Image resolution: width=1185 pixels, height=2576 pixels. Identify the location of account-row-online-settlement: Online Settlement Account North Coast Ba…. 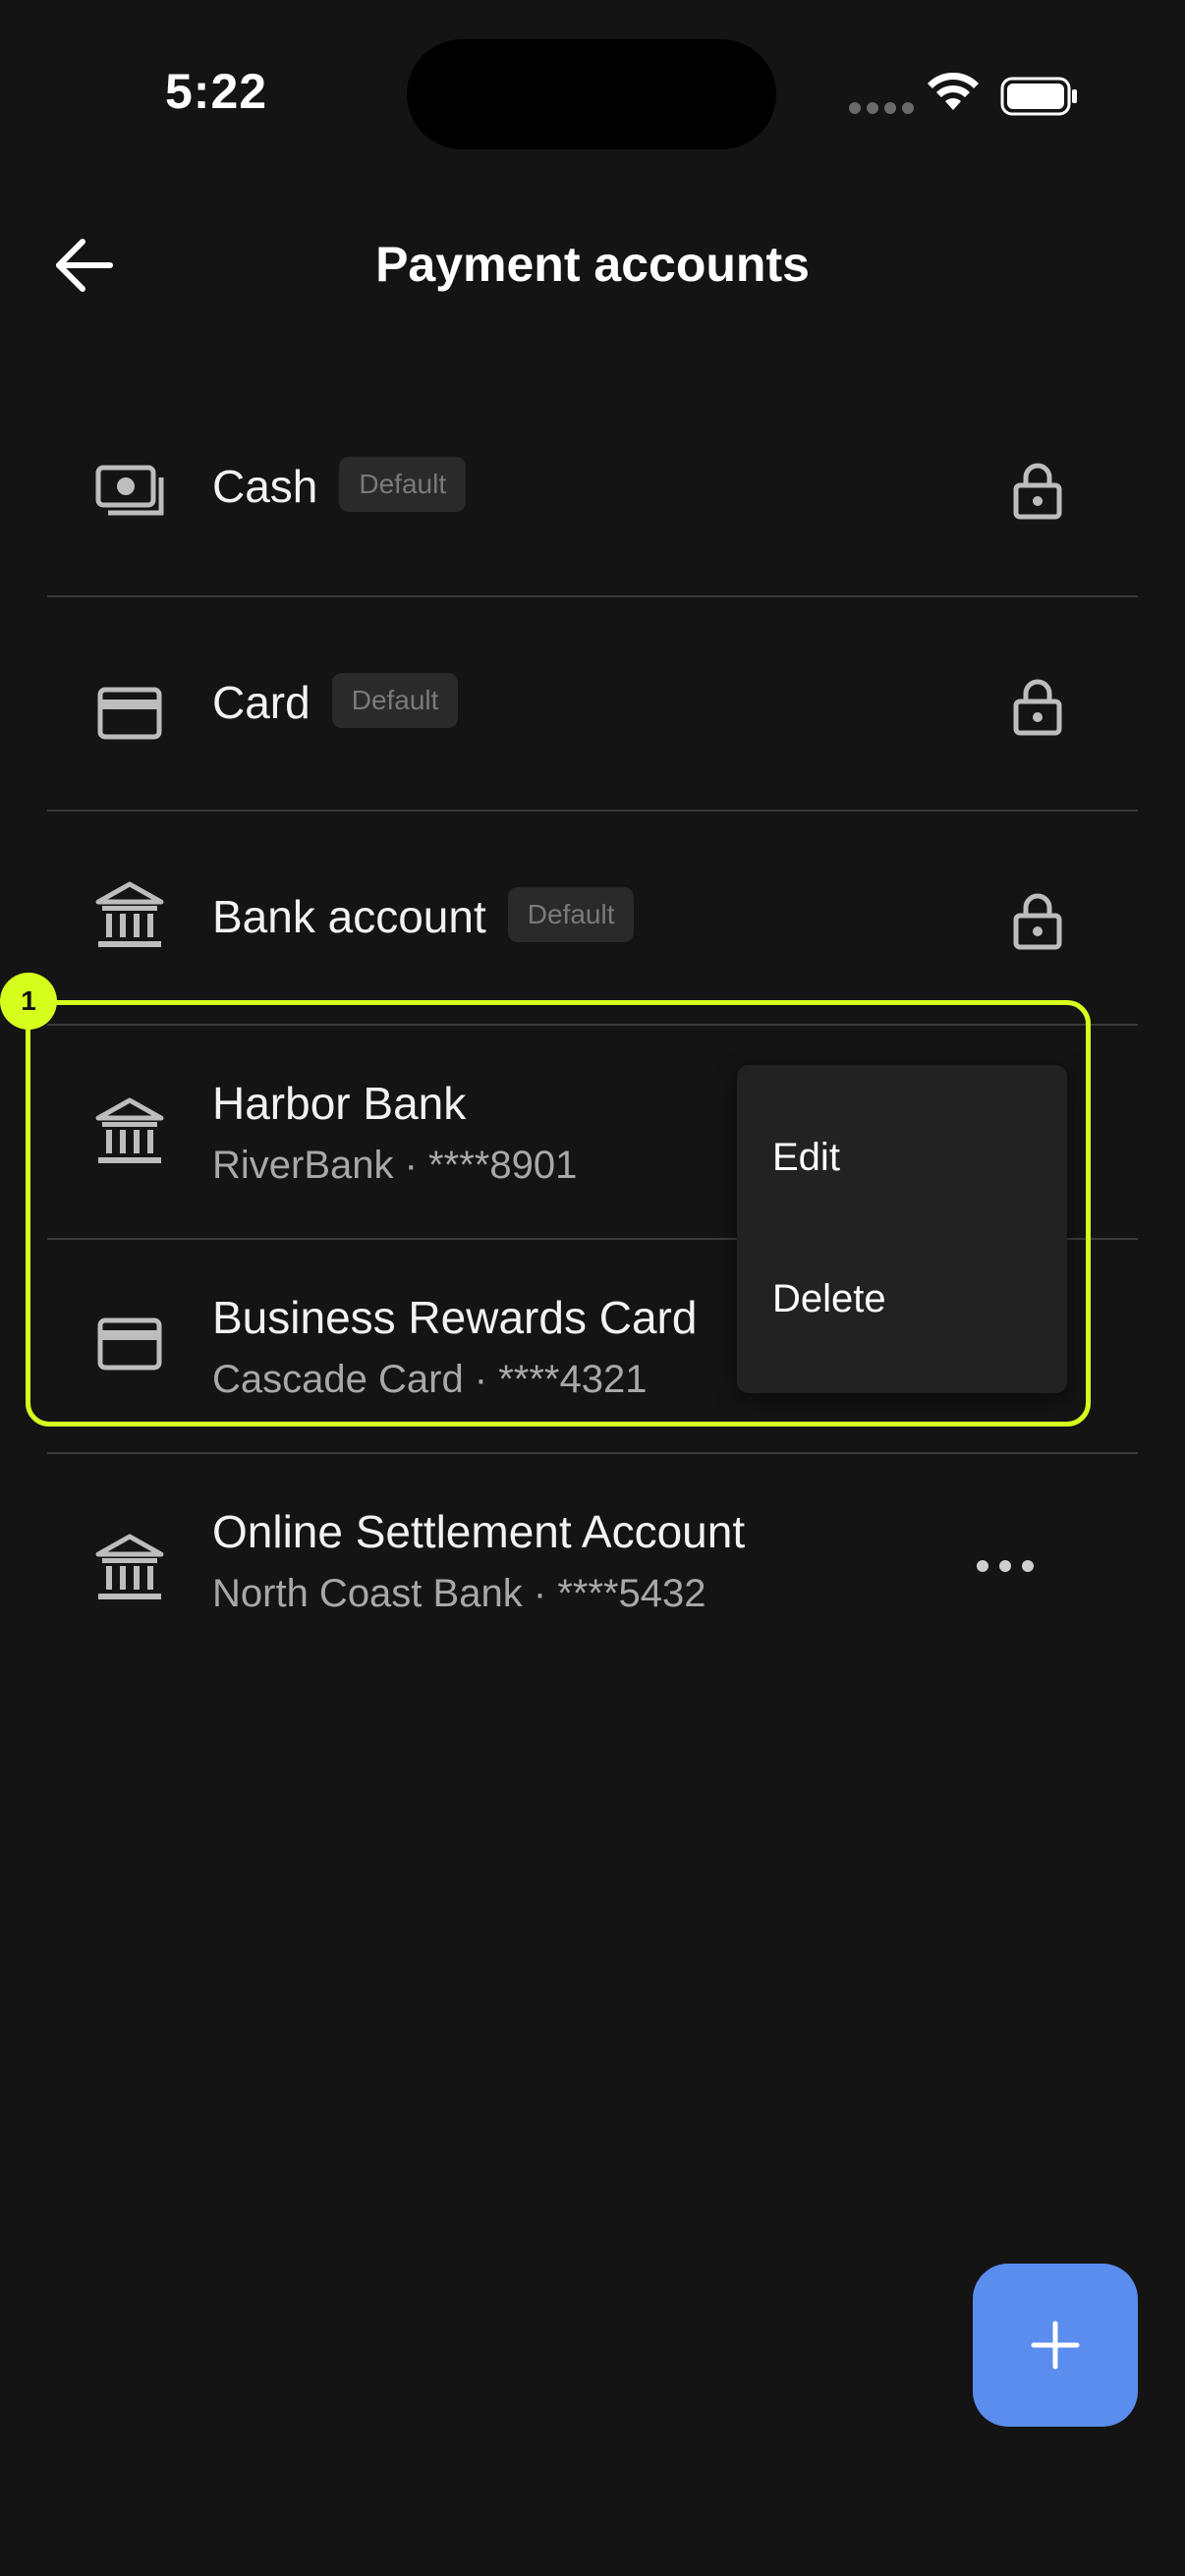
(592, 1561).